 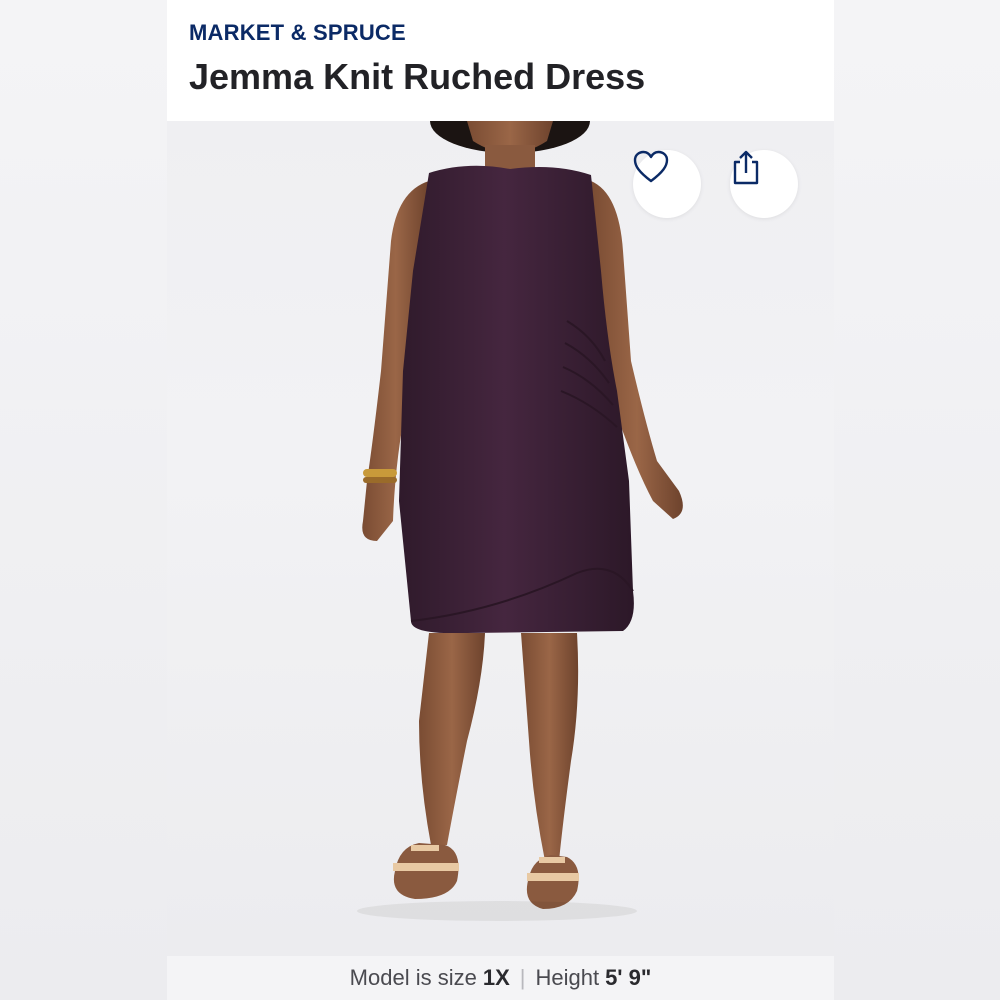 I want to click on height-value: 5' 9", so click(x=628, y=977).